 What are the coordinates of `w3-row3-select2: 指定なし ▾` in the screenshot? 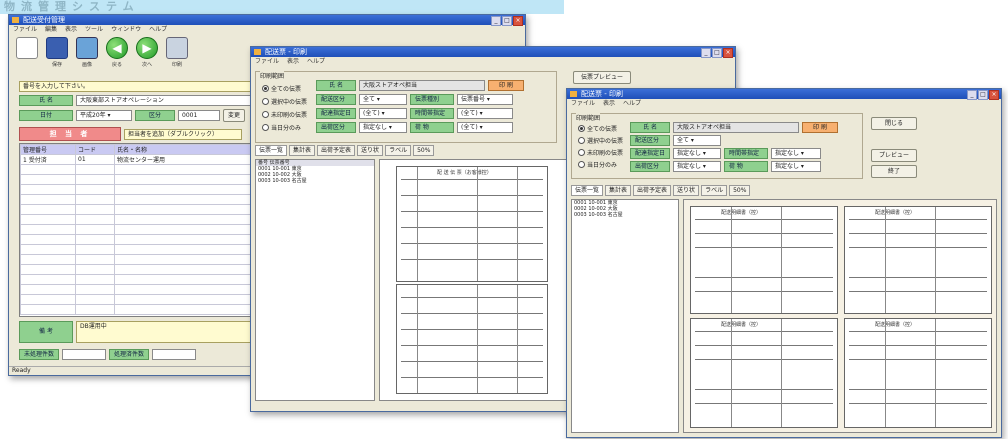 It's located at (796, 153).